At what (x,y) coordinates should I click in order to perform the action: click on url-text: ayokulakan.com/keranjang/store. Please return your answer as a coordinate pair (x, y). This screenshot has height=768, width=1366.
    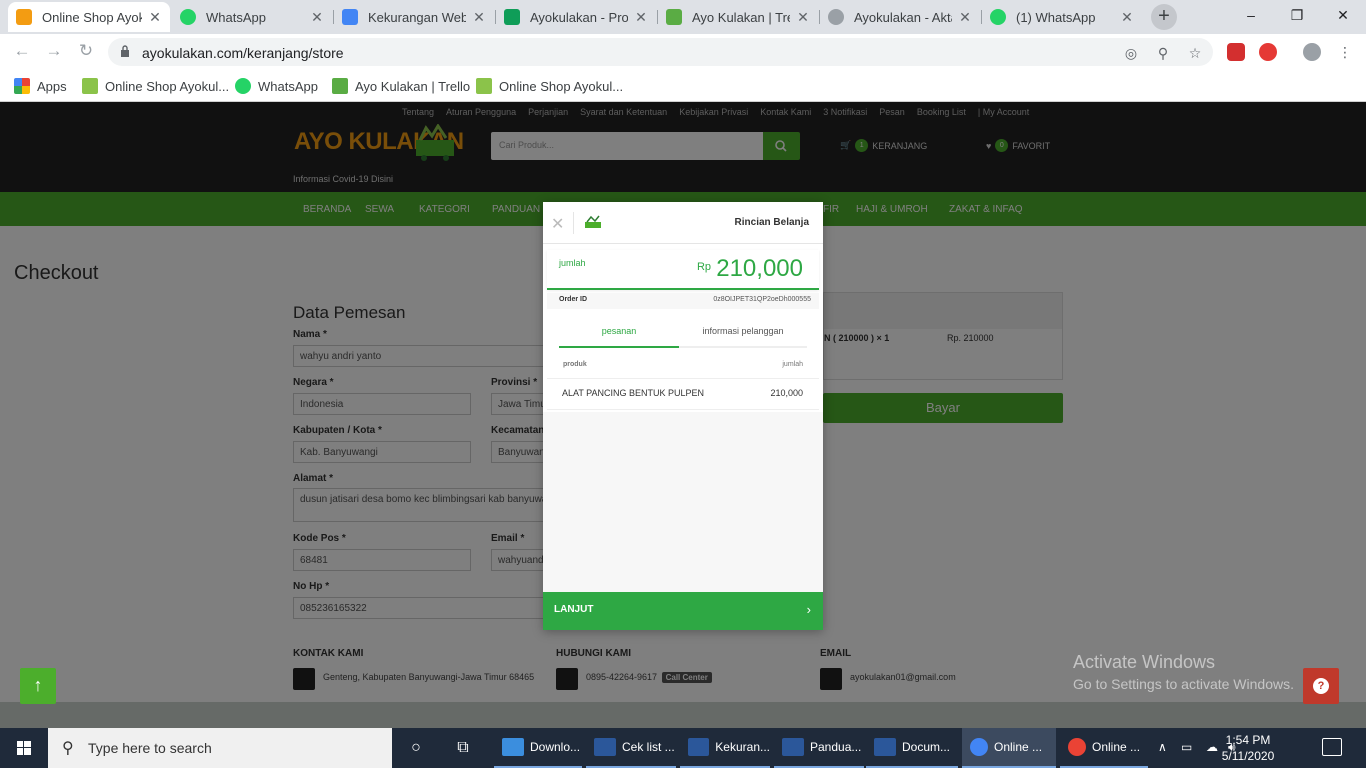
    Looking at the image, I should click on (243, 53).